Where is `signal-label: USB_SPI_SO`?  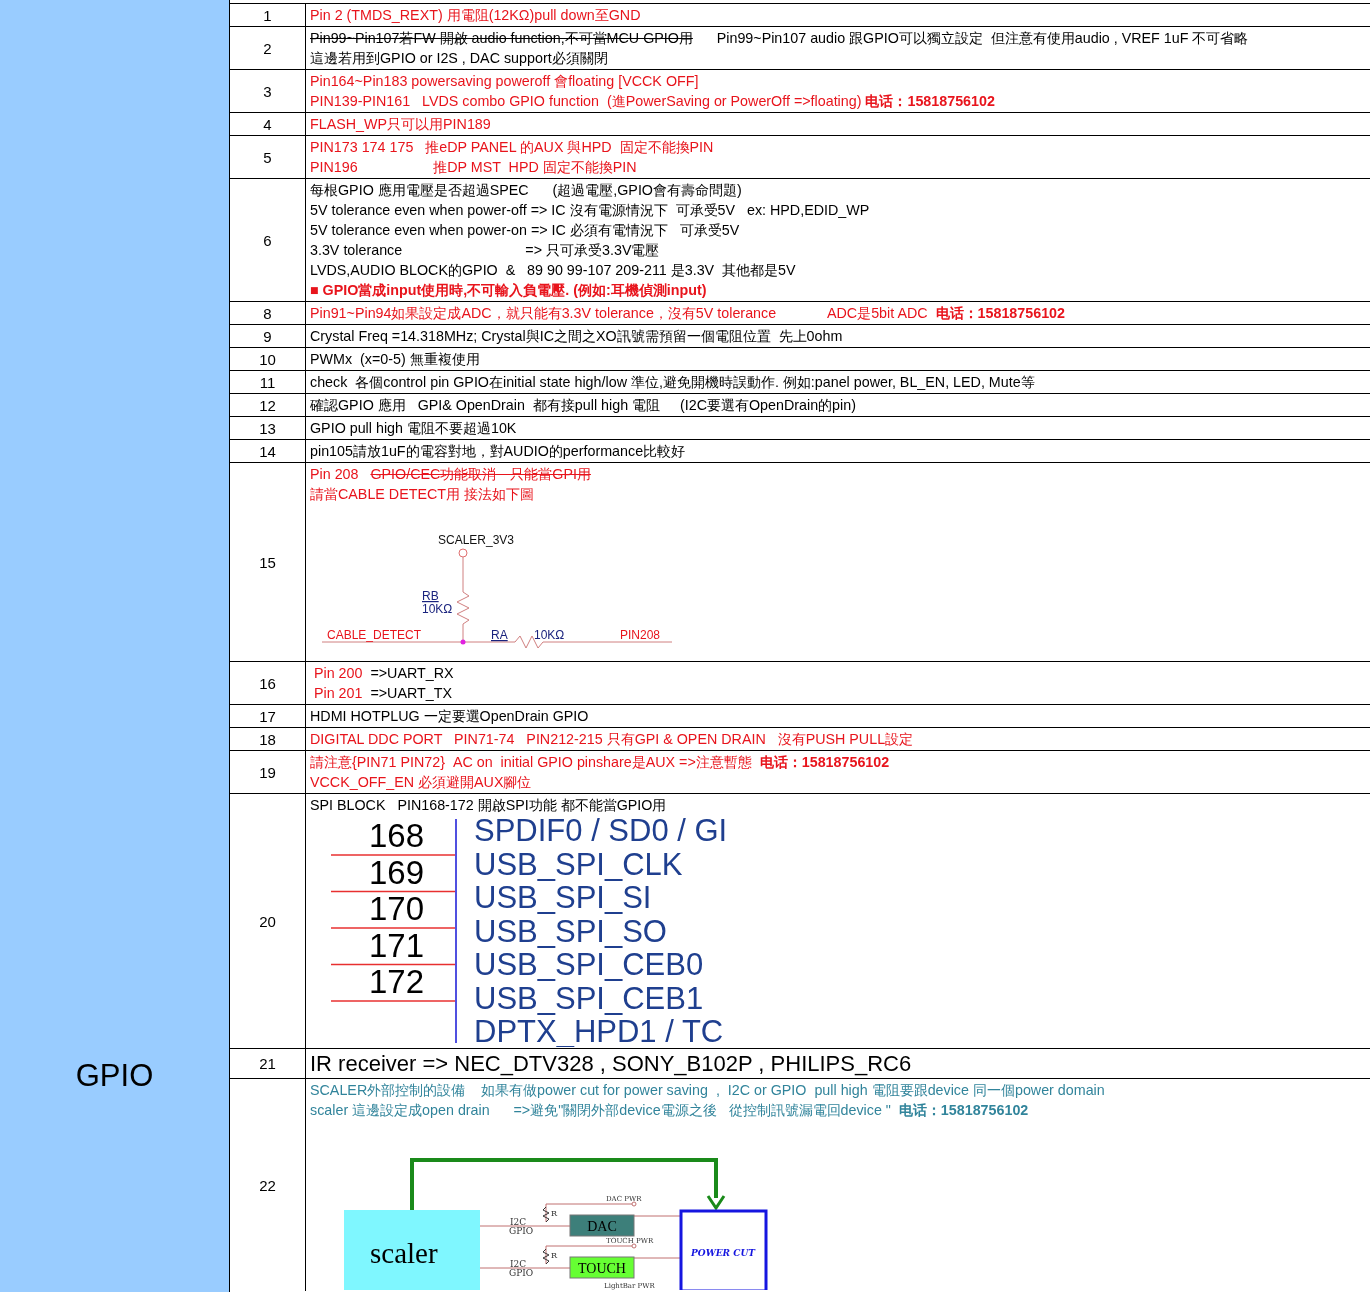 signal-label: USB_SPI_SO is located at coordinates (570, 931).